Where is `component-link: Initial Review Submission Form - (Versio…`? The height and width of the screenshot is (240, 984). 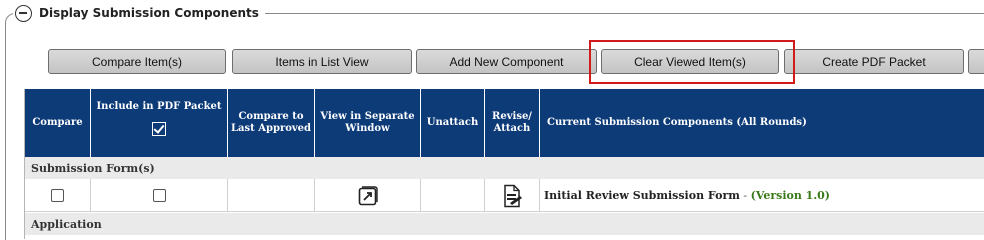
component-link: Initial Review Submission Form - (Versio… is located at coordinates (687, 195).